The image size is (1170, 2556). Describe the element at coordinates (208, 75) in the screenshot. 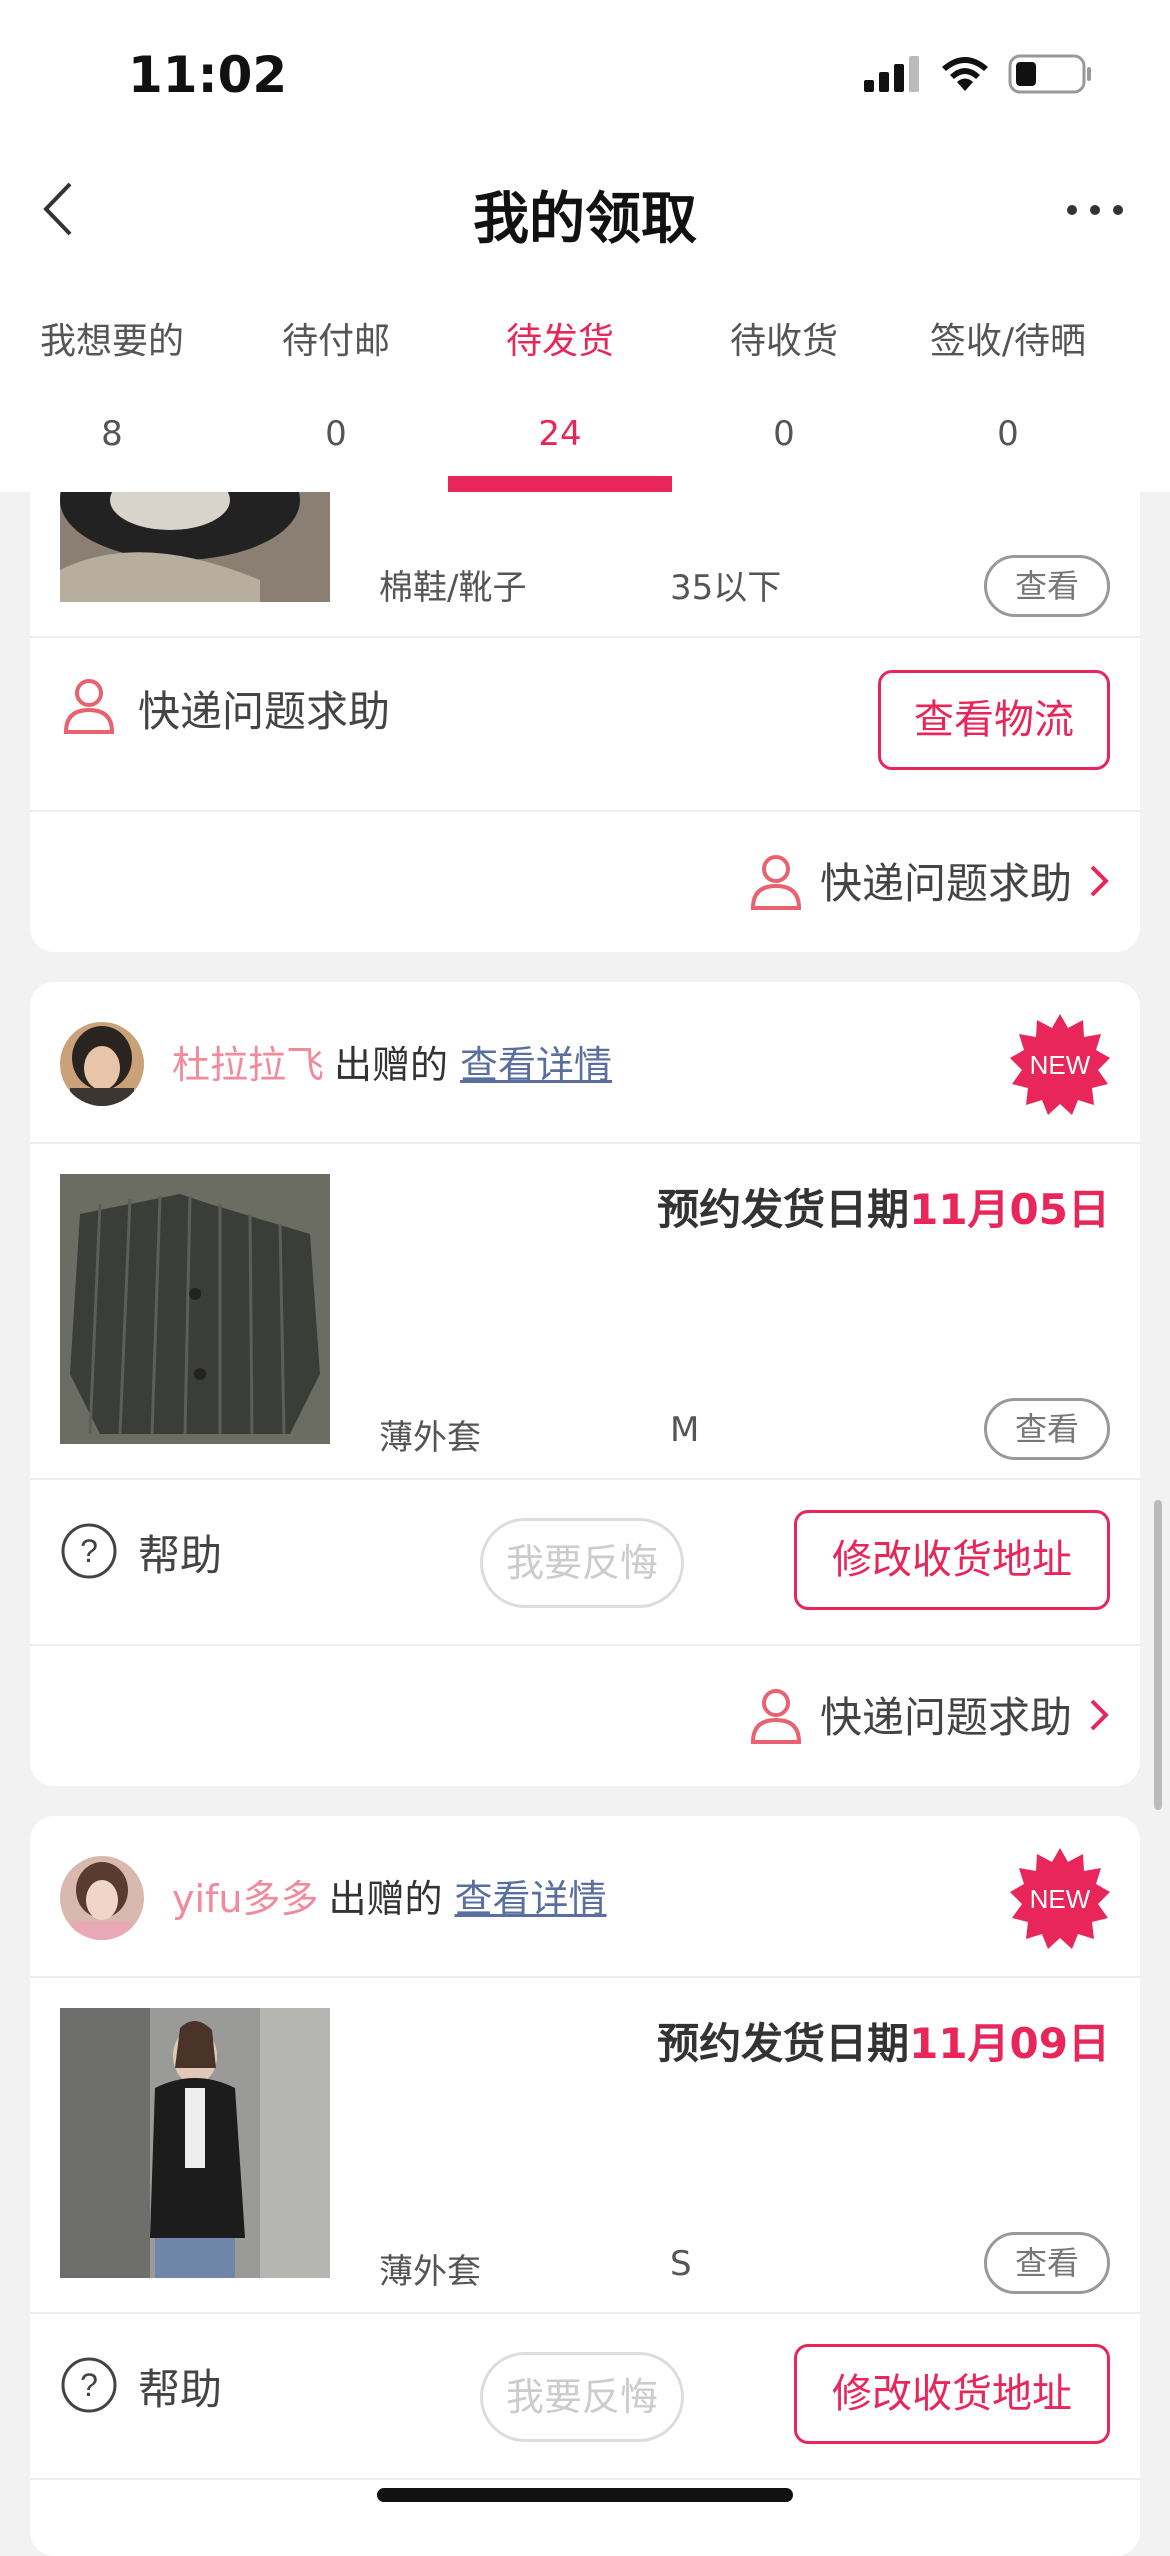

I see `status-time: 11:02` at that location.